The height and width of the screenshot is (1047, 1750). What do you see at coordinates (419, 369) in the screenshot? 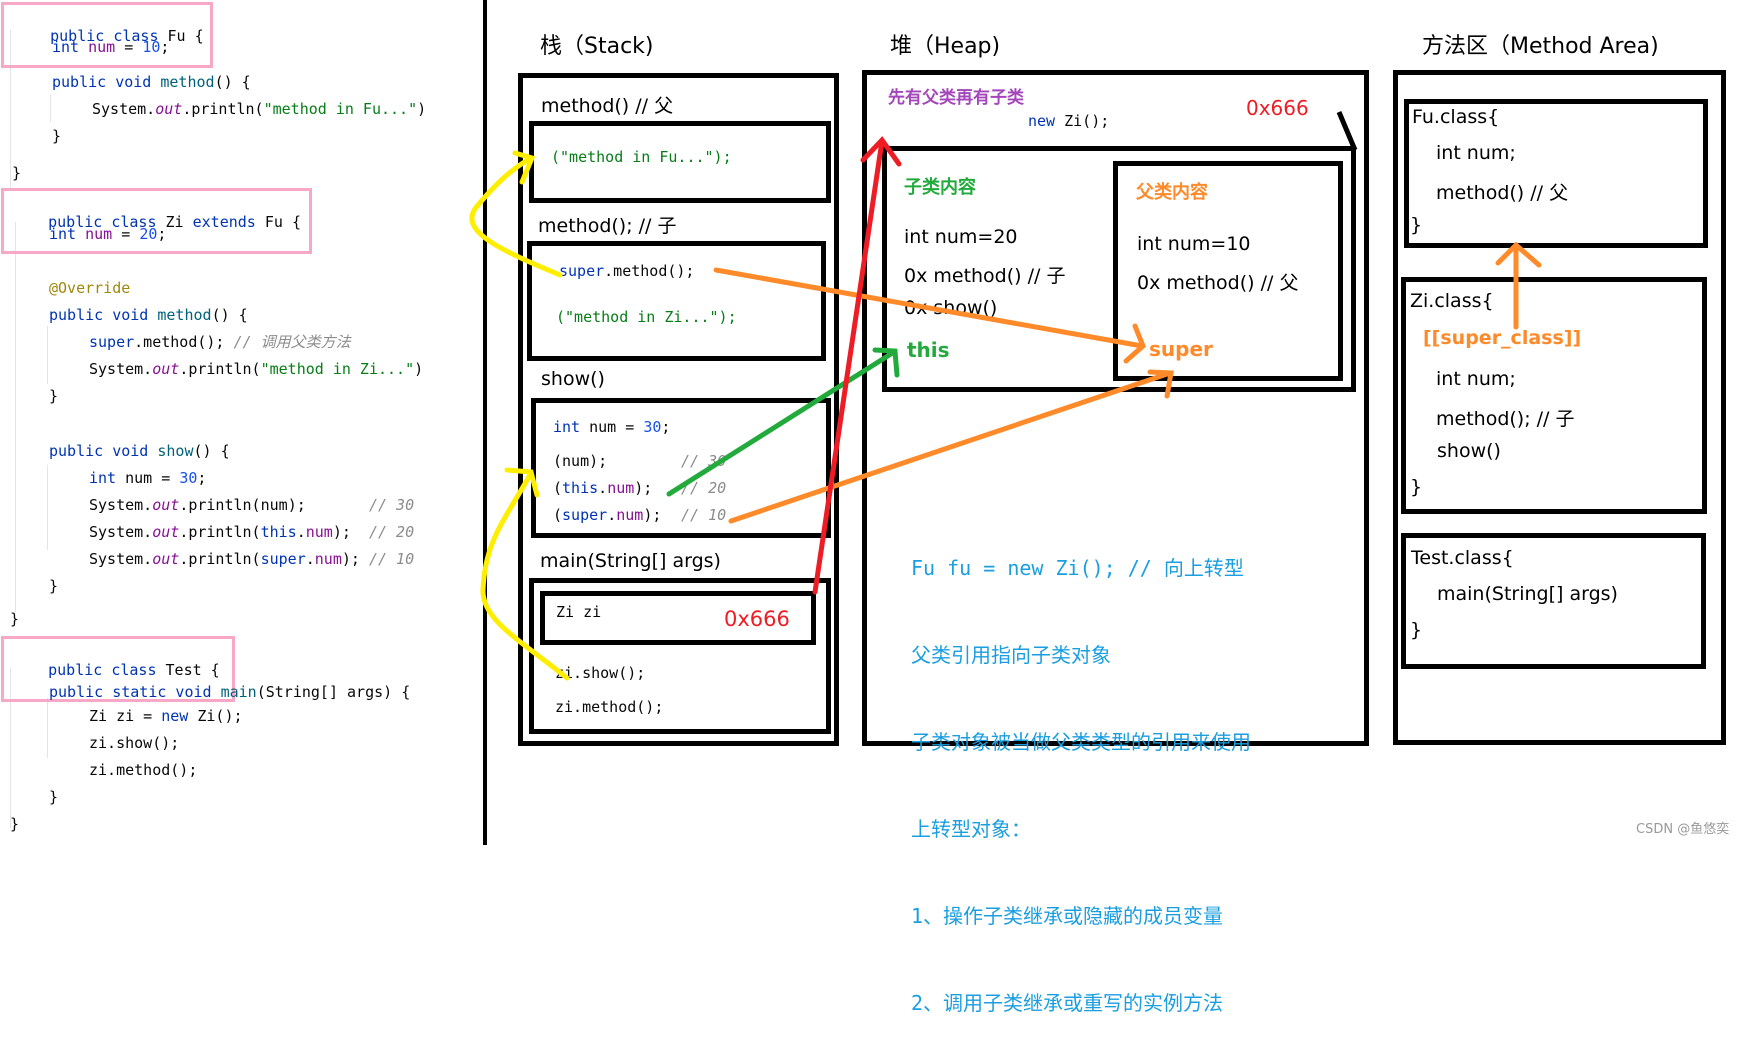
I see `code-text: )` at bounding box center [419, 369].